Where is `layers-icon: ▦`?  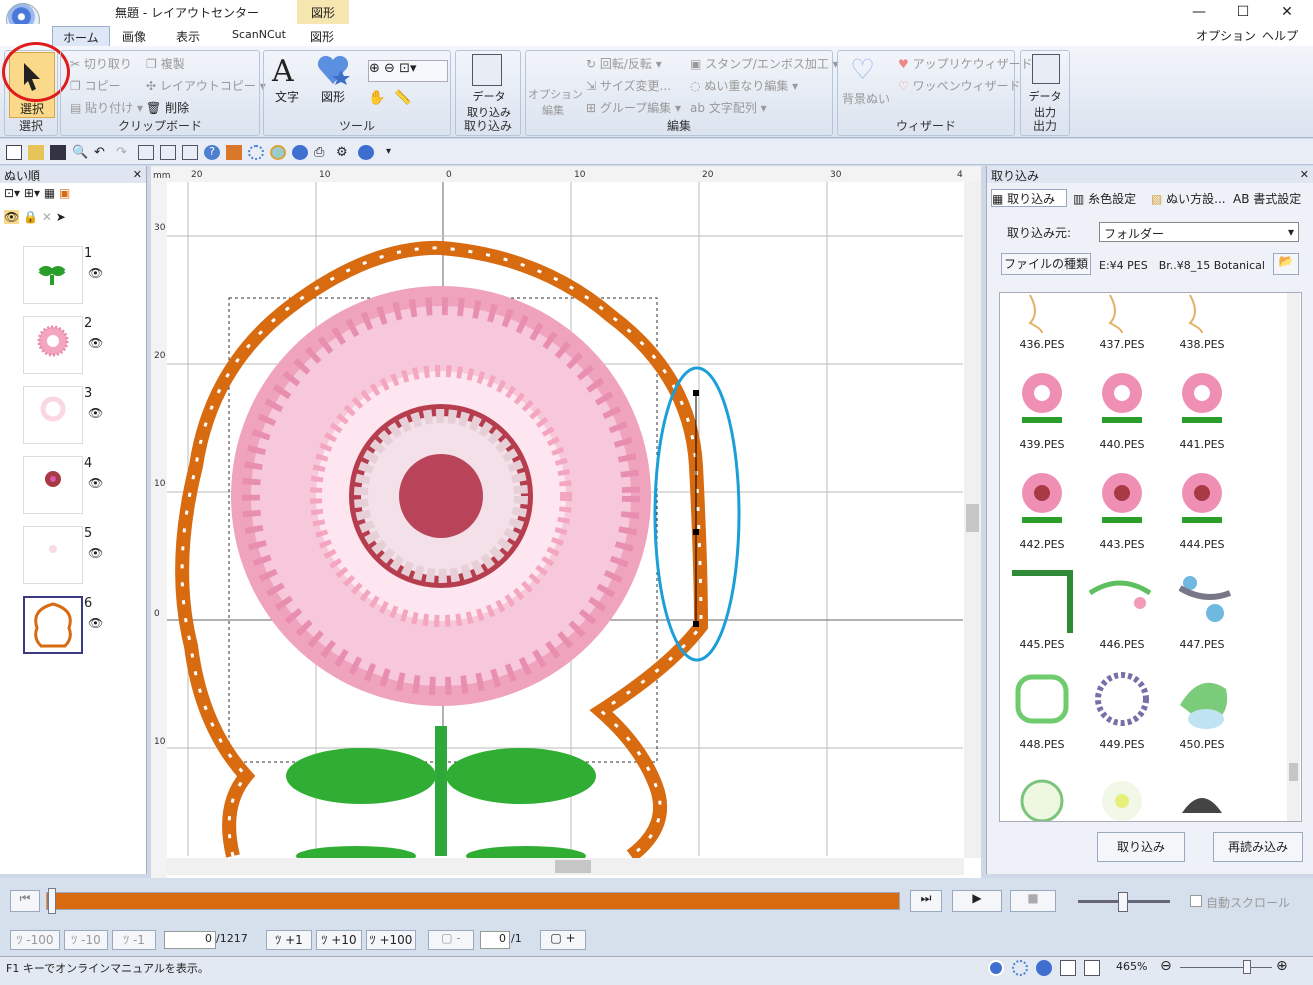
layers-icon: ▦ is located at coordinates (49, 193).